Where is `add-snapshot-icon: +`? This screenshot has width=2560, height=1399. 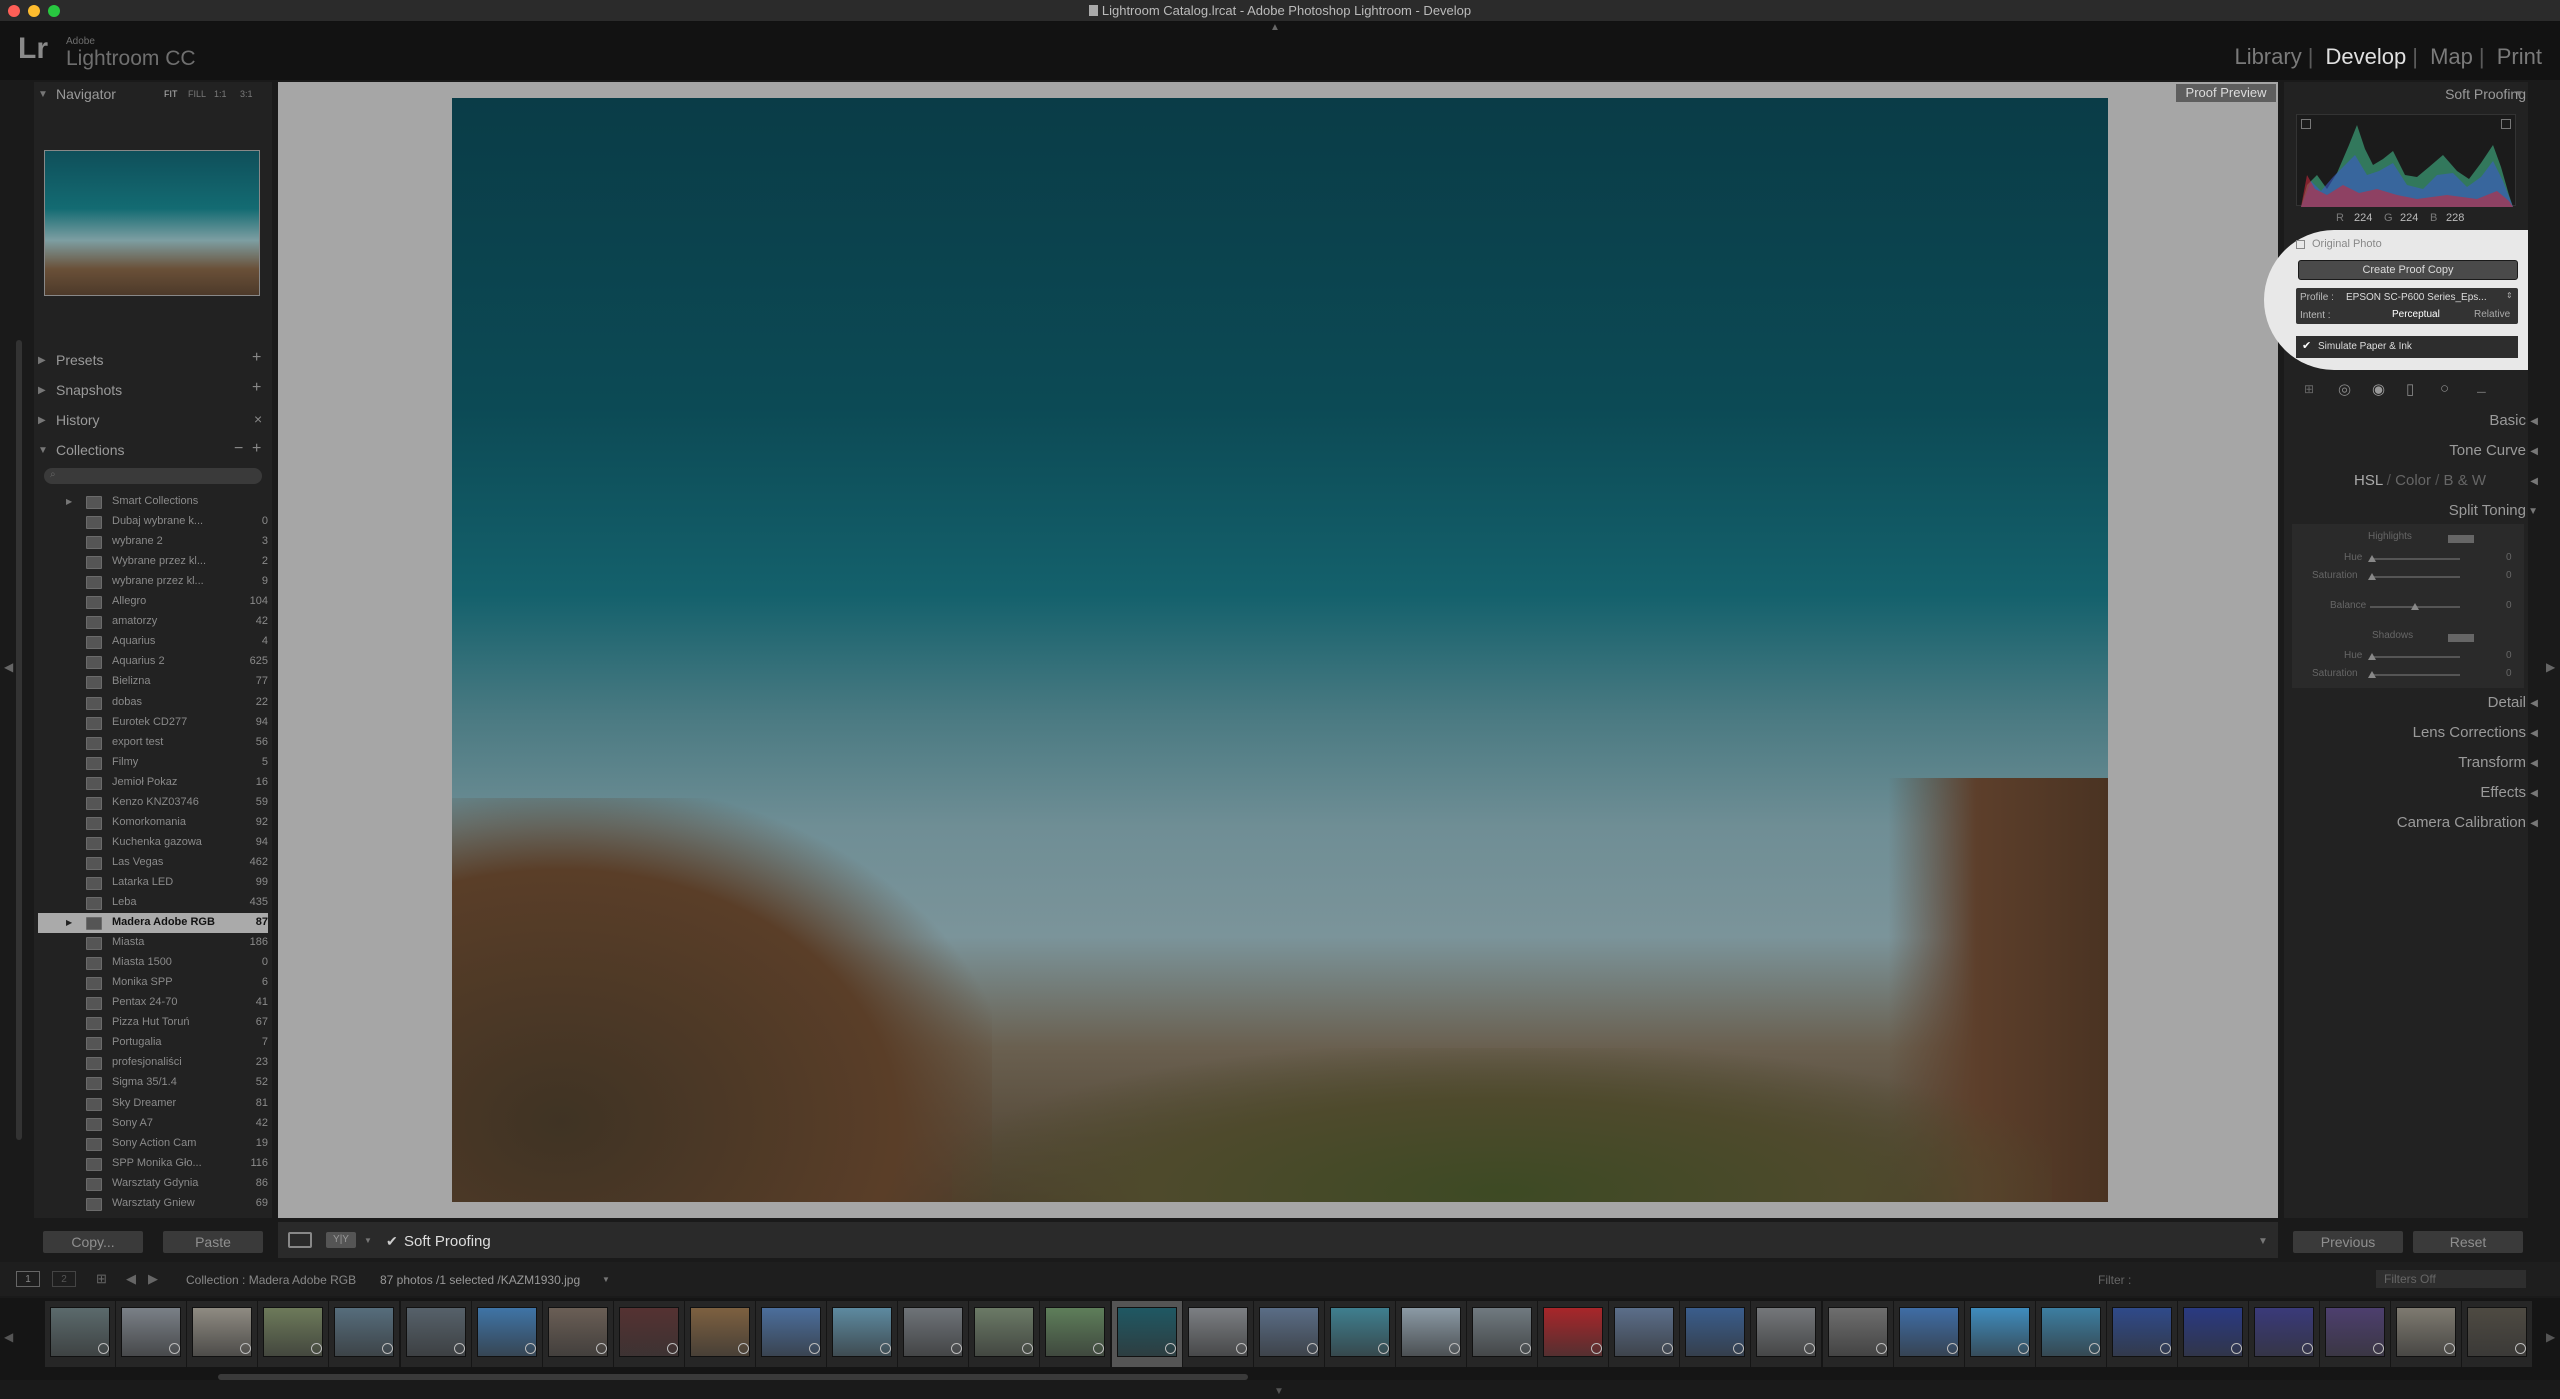 add-snapshot-icon: + is located at coordinates (256, 388).